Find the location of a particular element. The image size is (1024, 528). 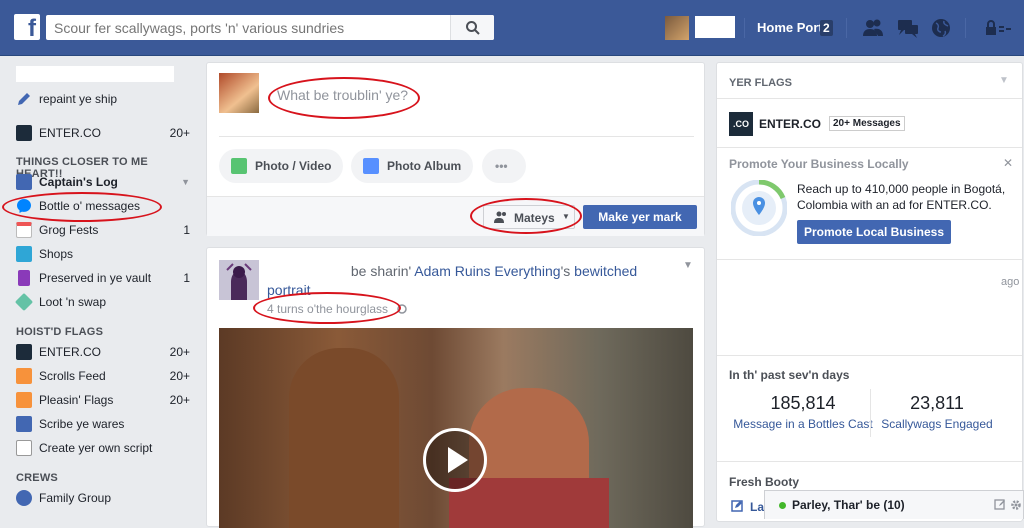

profile-avatar is located at coordinates (677, 28).